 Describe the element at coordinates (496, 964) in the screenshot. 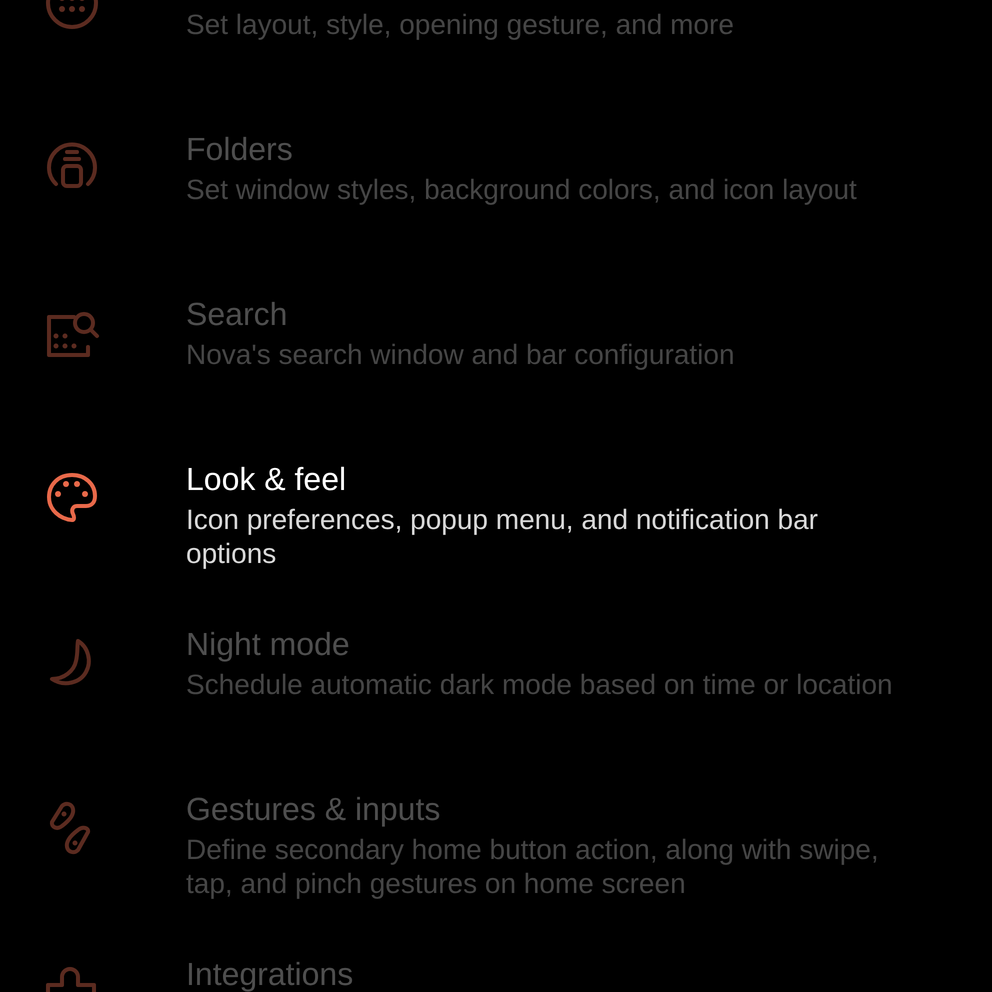

I see `settings-item: Integrations` at that location.